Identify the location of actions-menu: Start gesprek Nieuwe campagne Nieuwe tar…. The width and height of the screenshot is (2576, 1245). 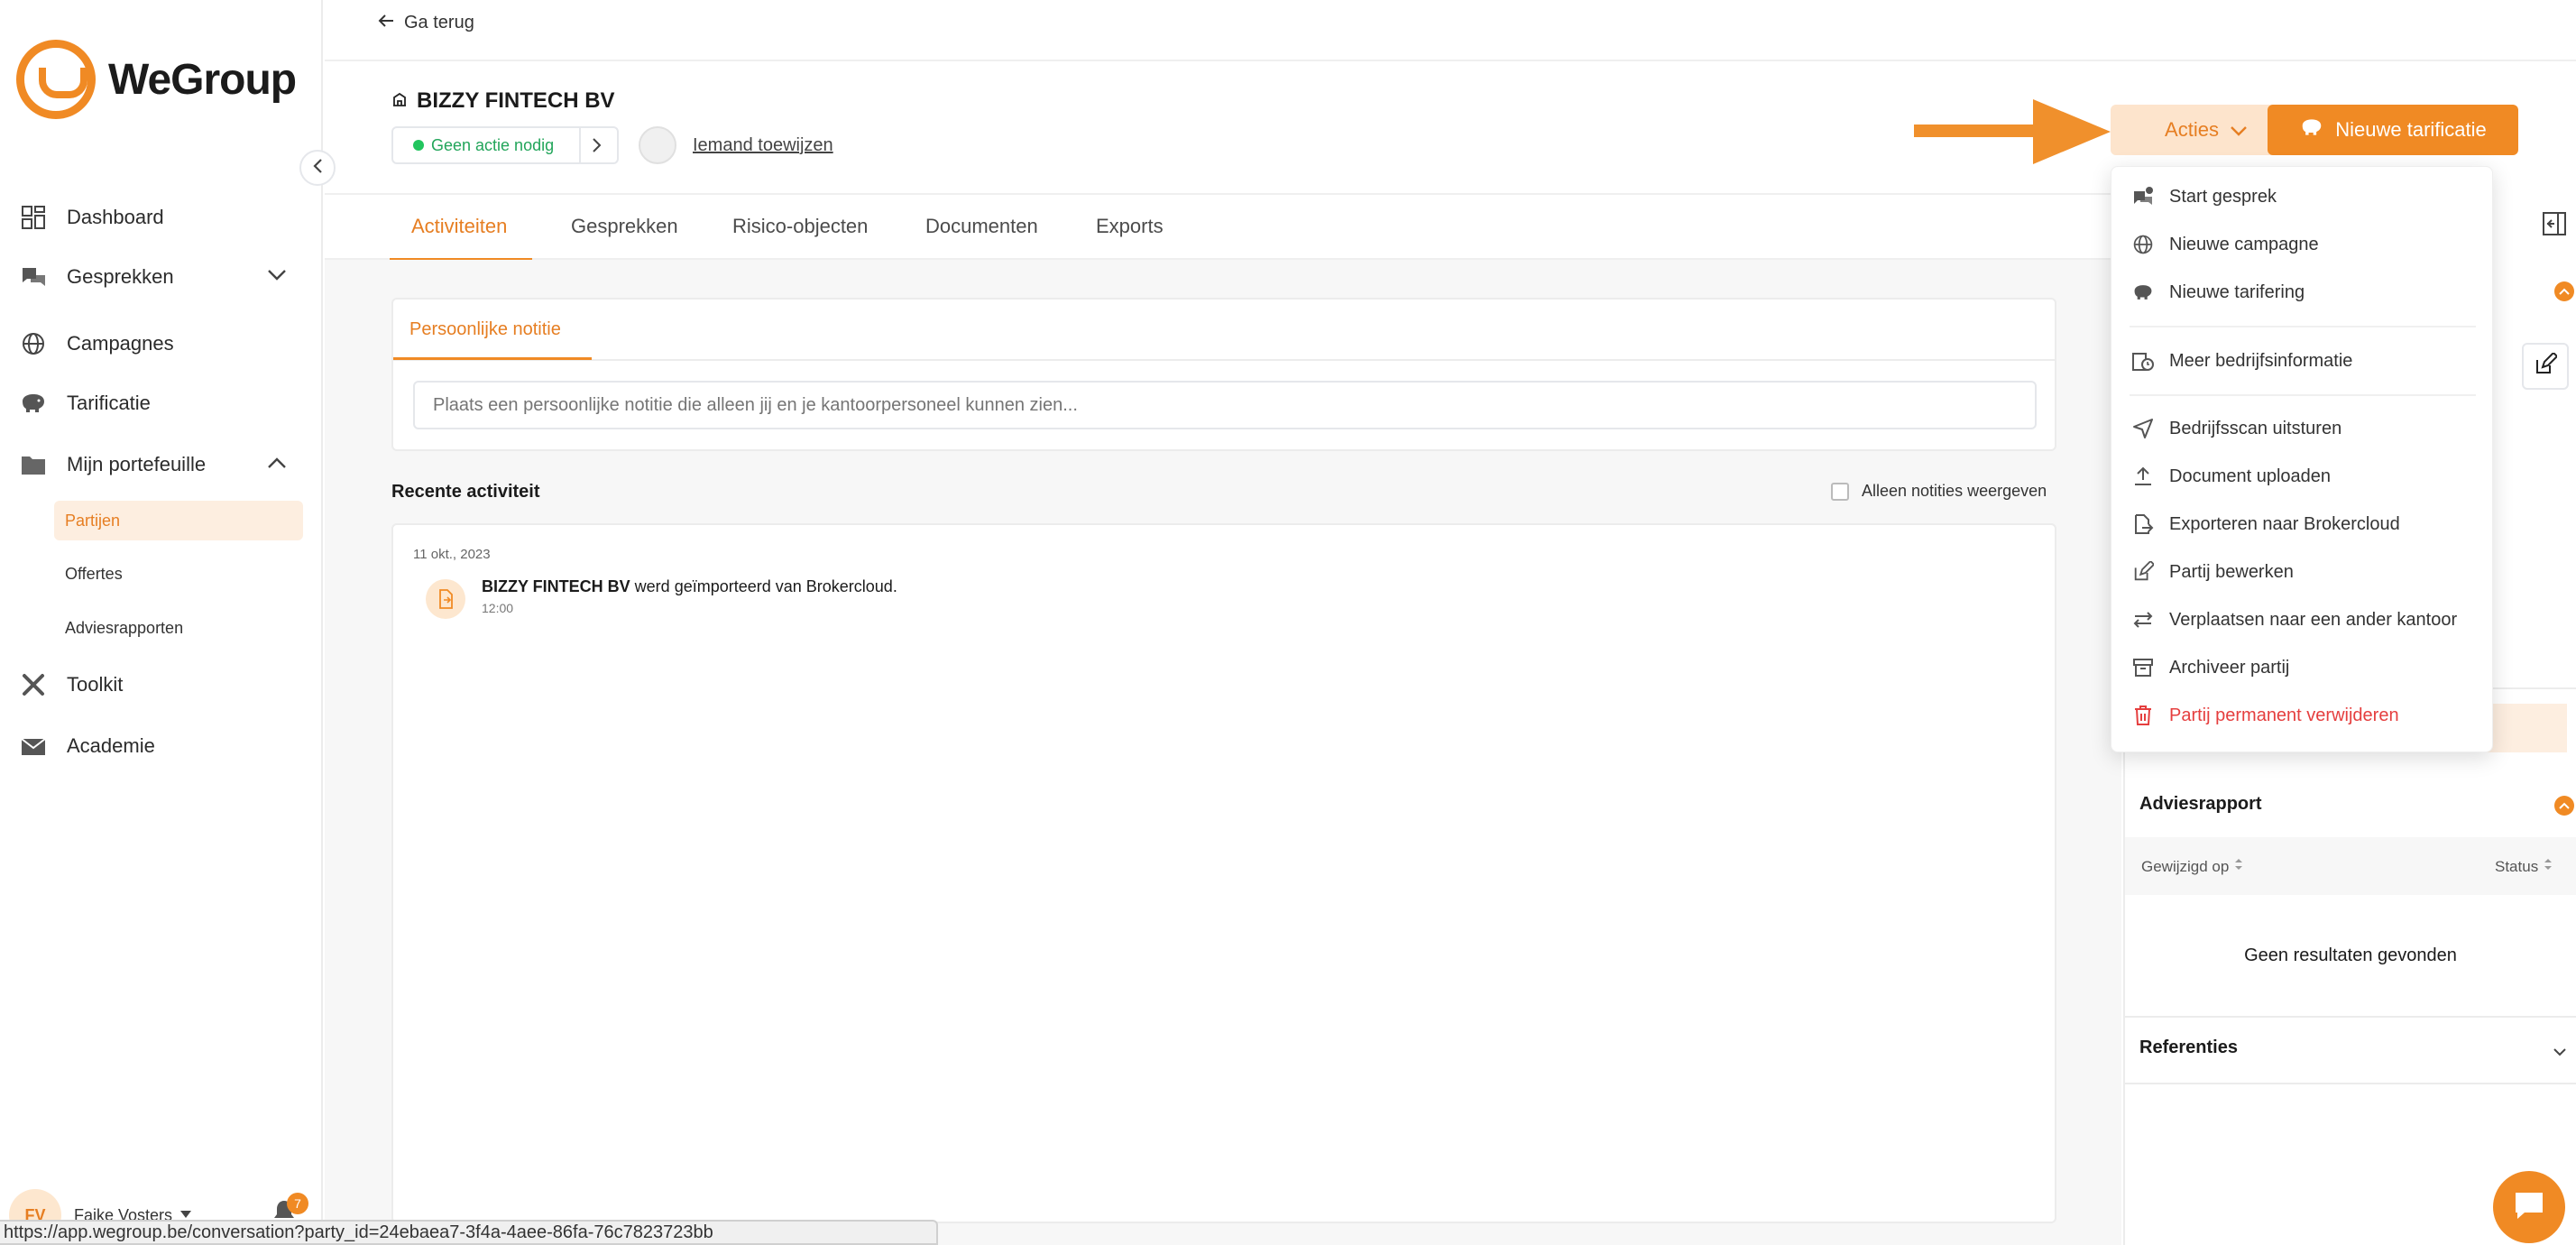
(2302, 459).